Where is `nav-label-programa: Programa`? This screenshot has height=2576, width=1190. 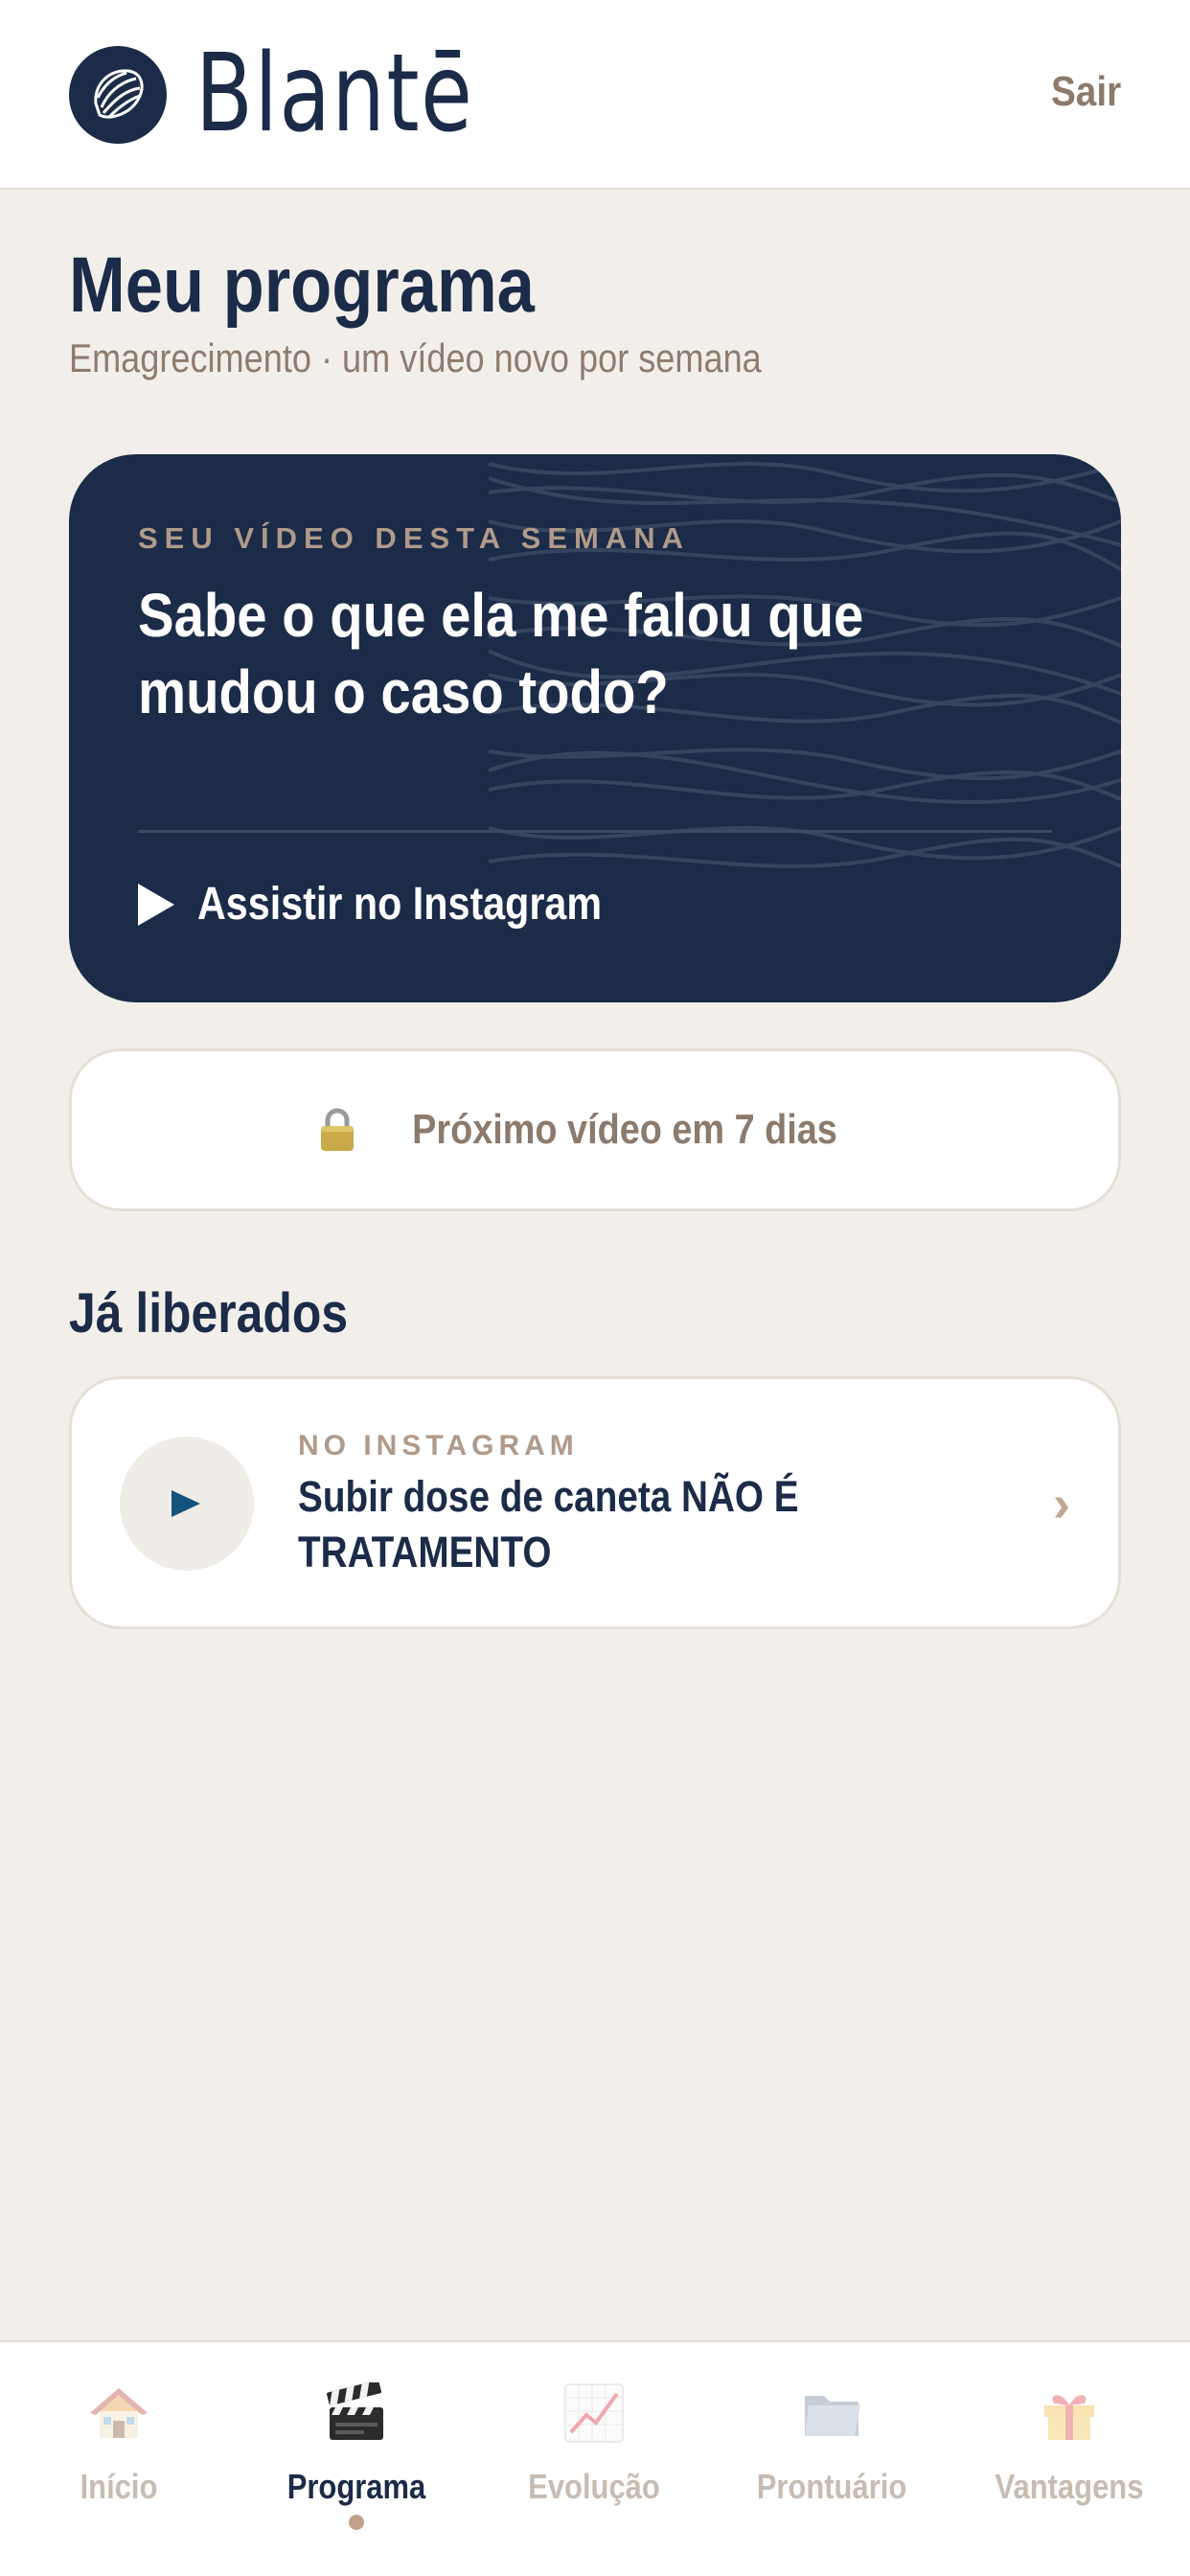
nav-label-programa: Programa is located at coordinates (356, 2486).